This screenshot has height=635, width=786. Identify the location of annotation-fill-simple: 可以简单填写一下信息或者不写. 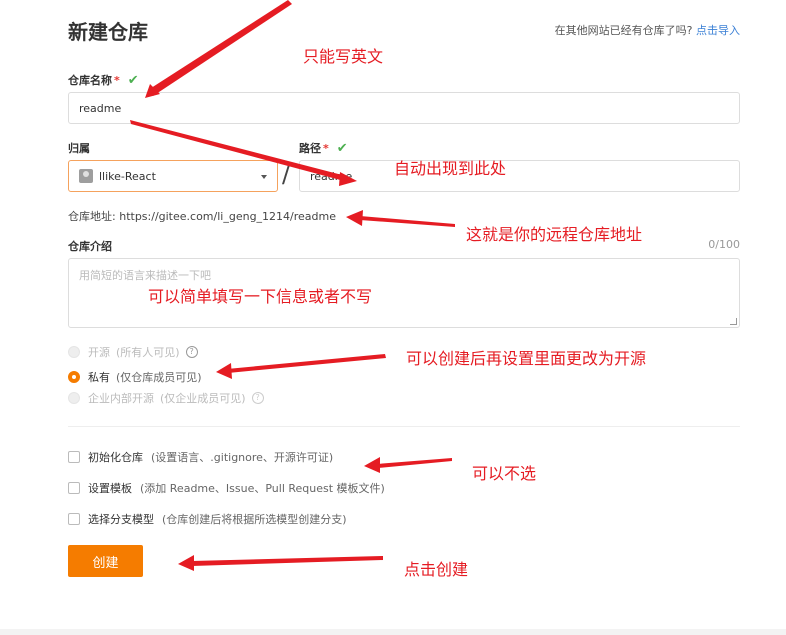
(260, 296).